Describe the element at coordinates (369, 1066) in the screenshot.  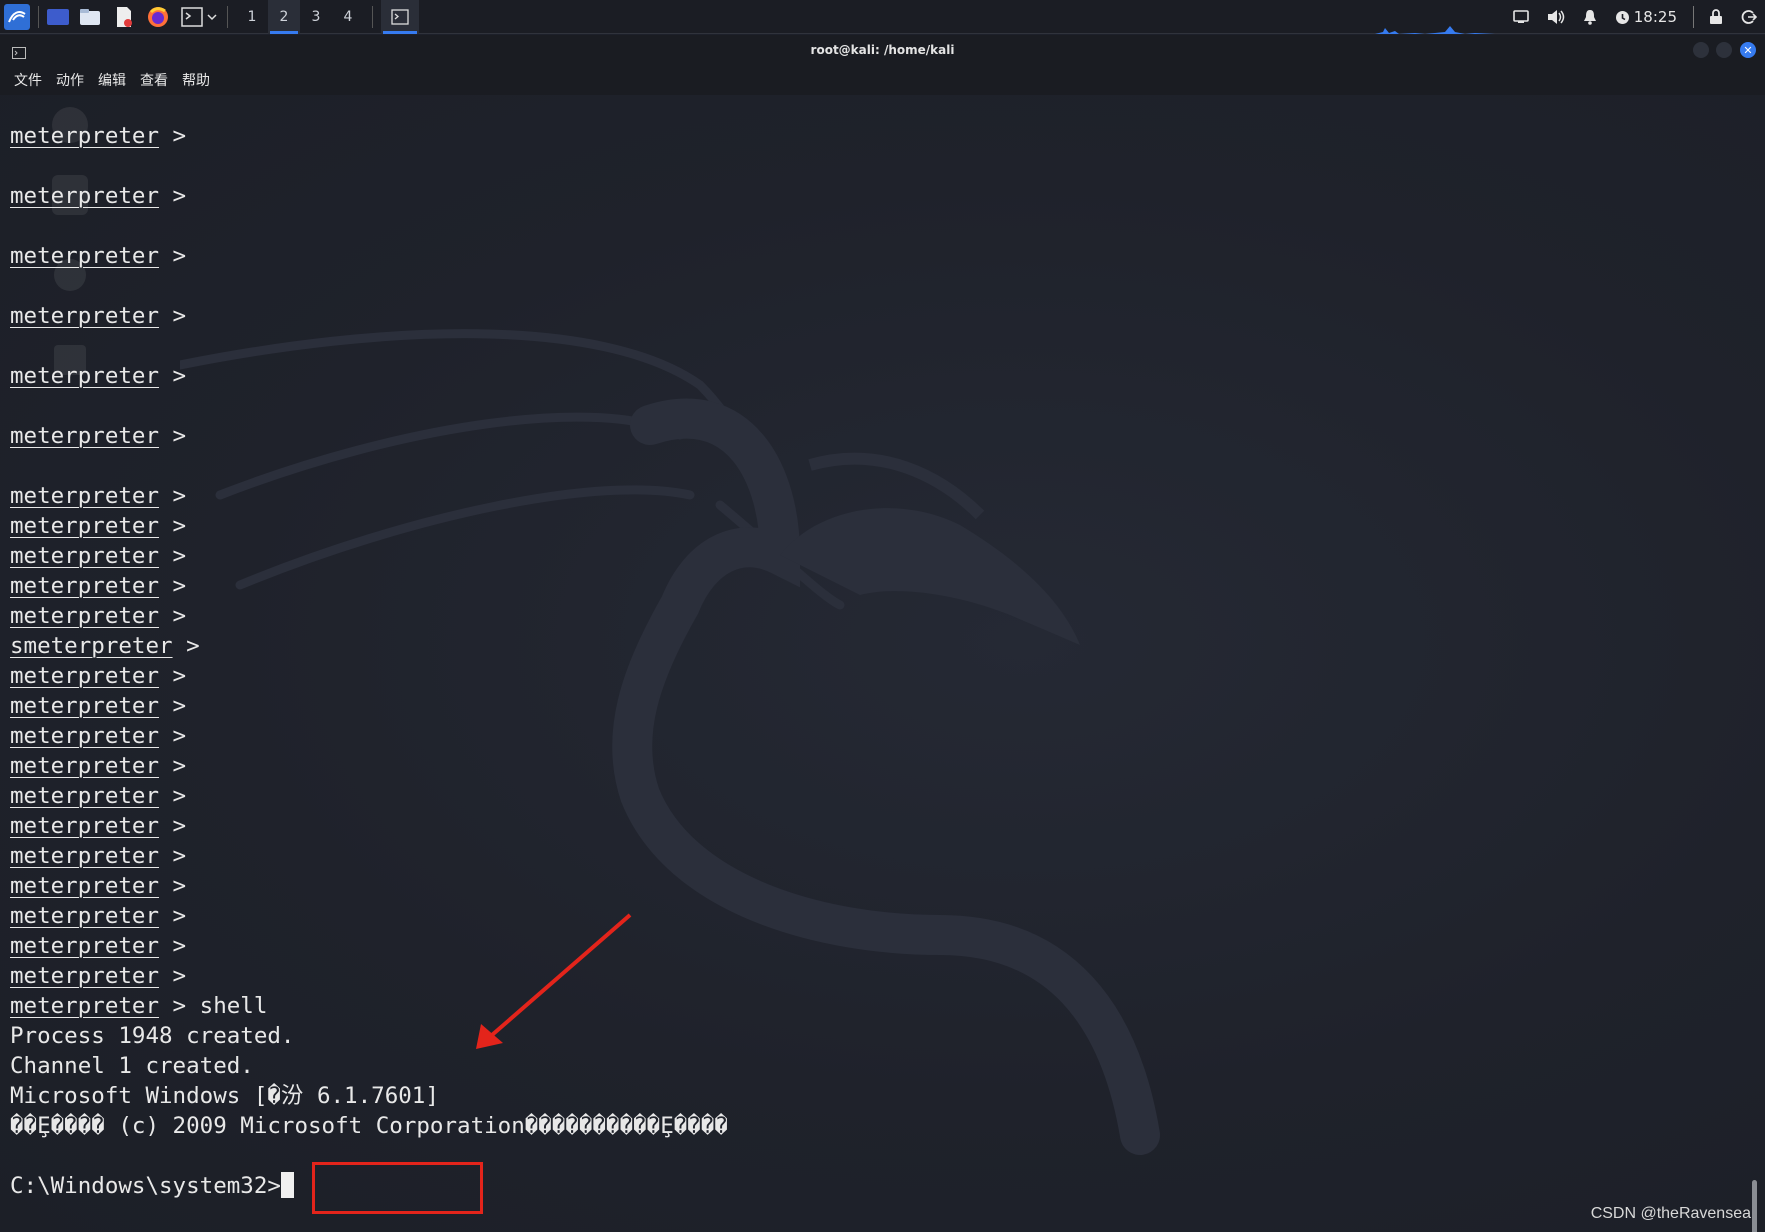
I see `terminal-line: Channel 1 created.` at that location.